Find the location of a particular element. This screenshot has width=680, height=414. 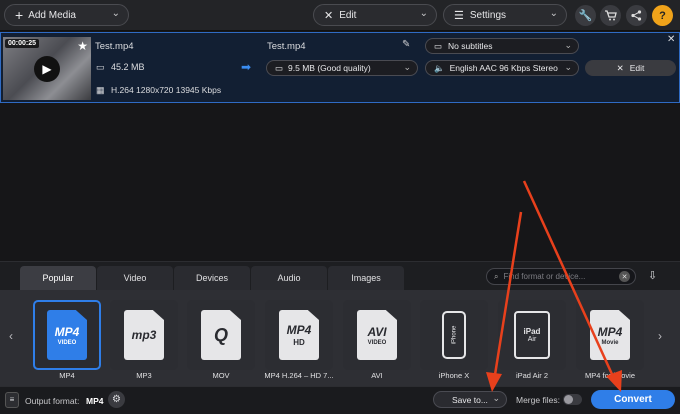

video-thumbnail: 00:00:25 ★ ▶ is located at coordinates (47, 68).